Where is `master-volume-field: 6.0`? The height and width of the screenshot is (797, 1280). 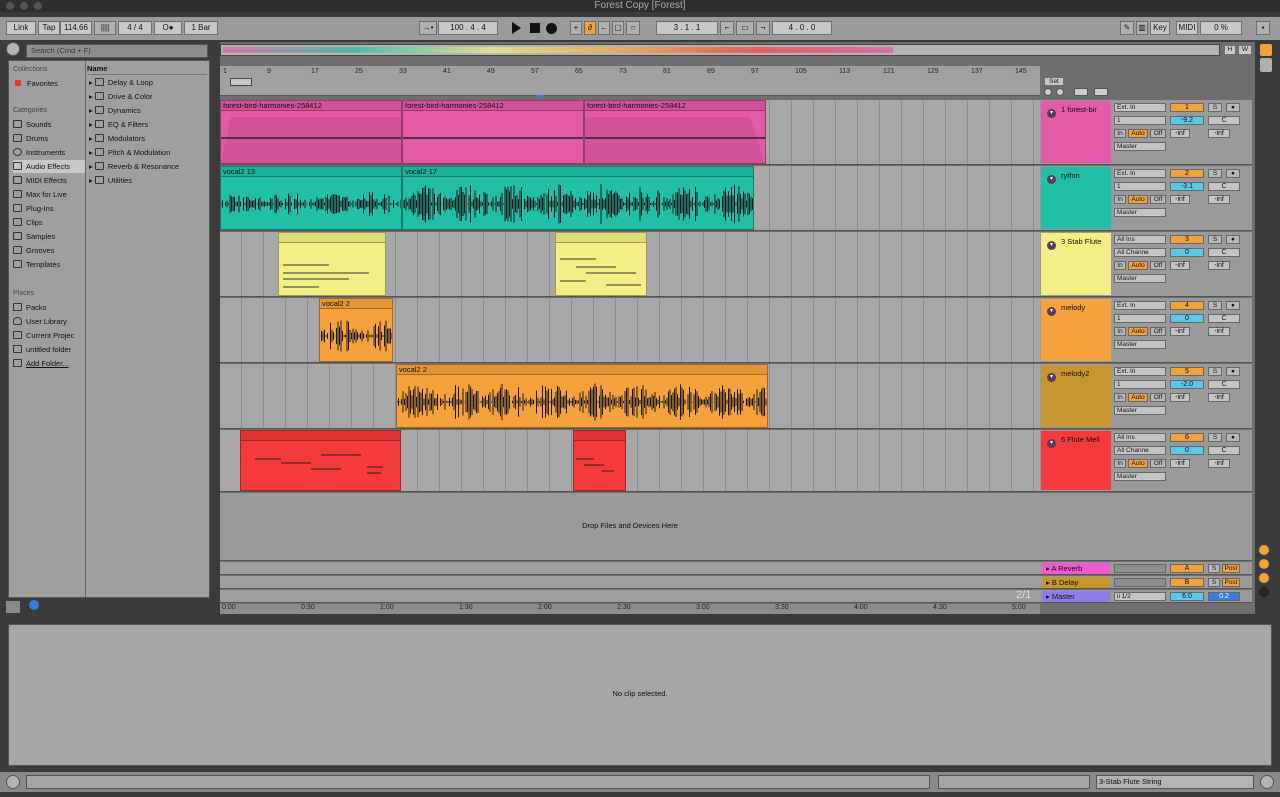
master-volume-field: 6.0 is located at coordinates (1187, 596).